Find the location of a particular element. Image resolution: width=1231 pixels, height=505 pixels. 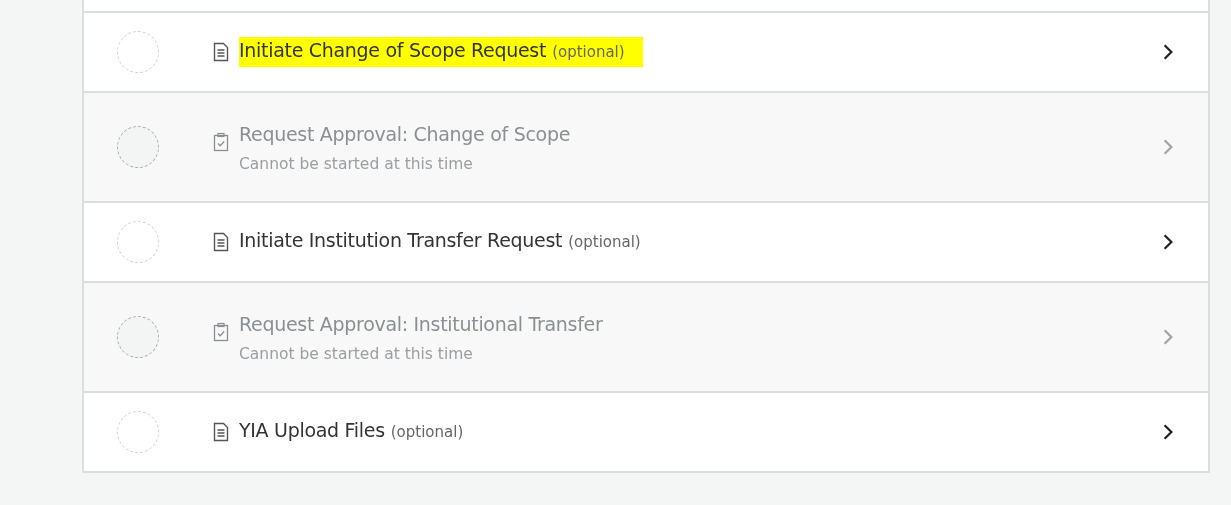

task-title: Initiate Institution Transfer Request is located at coordinates (401, 240).